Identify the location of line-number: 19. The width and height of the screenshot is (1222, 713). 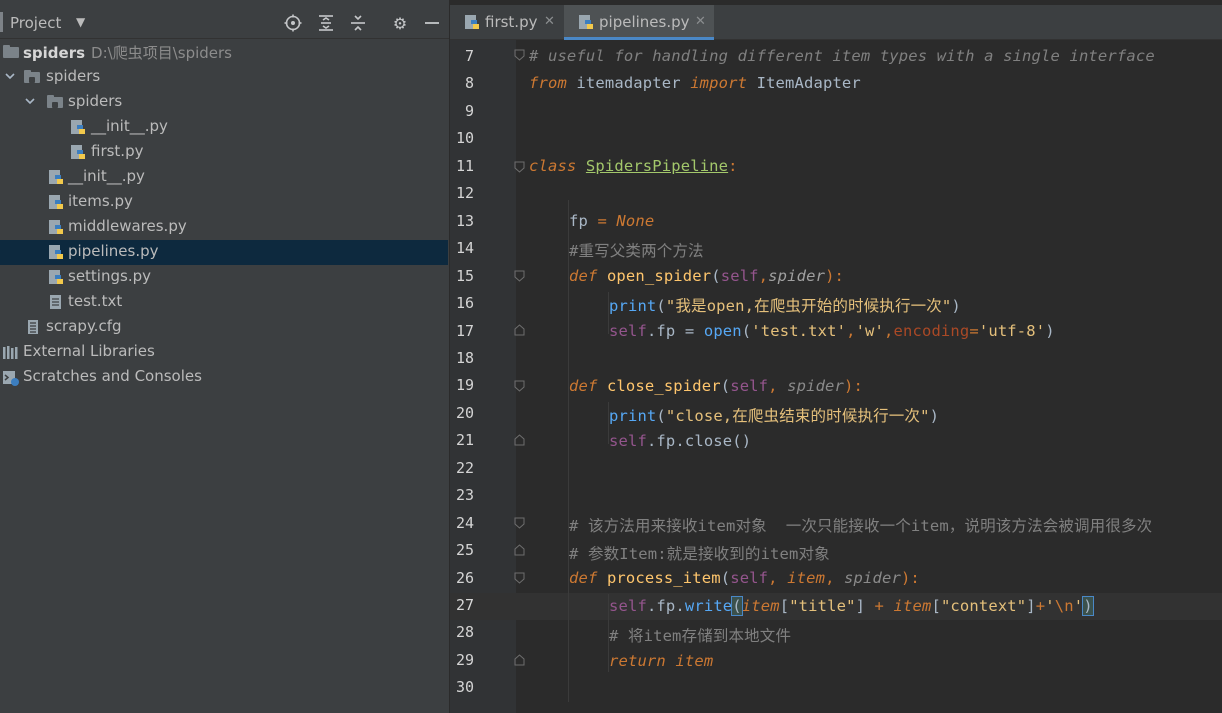
(464, 385).